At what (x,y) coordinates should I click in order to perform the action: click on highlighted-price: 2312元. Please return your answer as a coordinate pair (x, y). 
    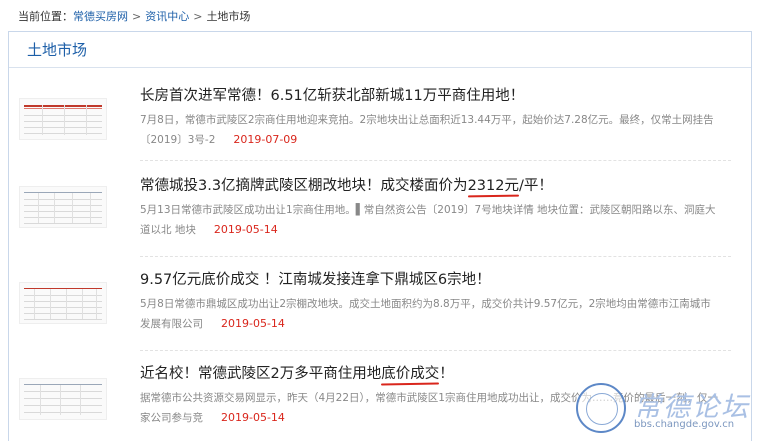
    Looking at the image, I should click on (493, 186).